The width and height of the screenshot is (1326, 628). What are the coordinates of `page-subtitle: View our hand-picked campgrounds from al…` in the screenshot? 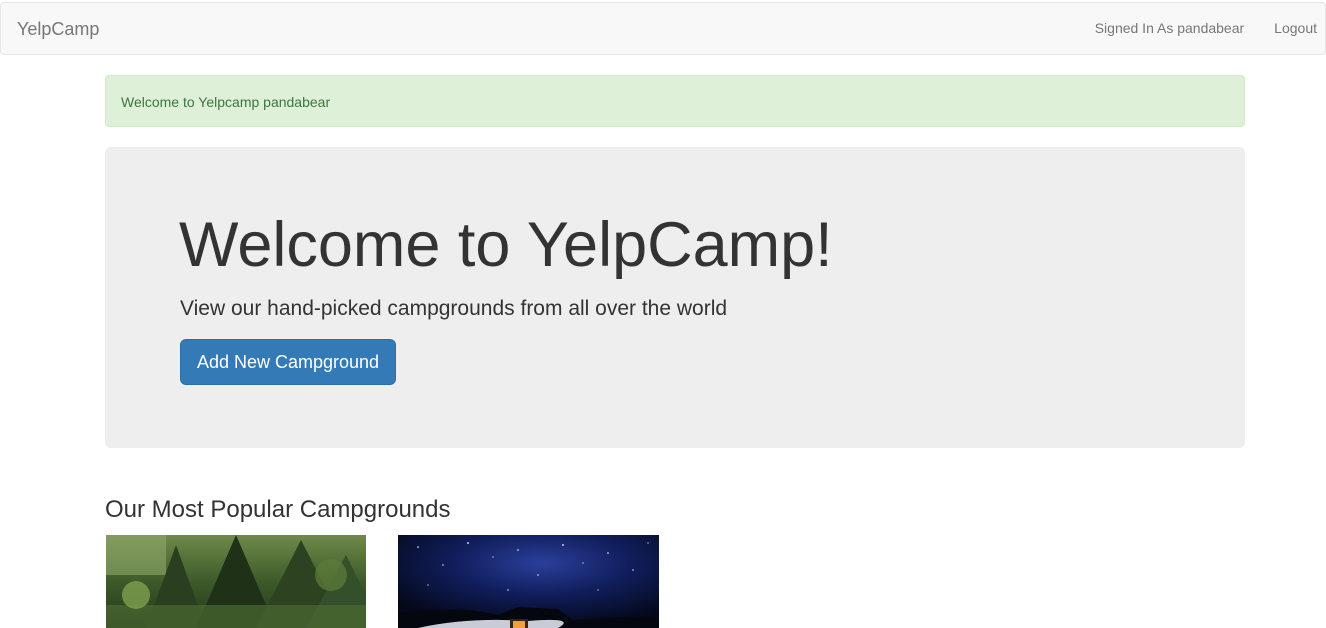 It's located at (454, 308).